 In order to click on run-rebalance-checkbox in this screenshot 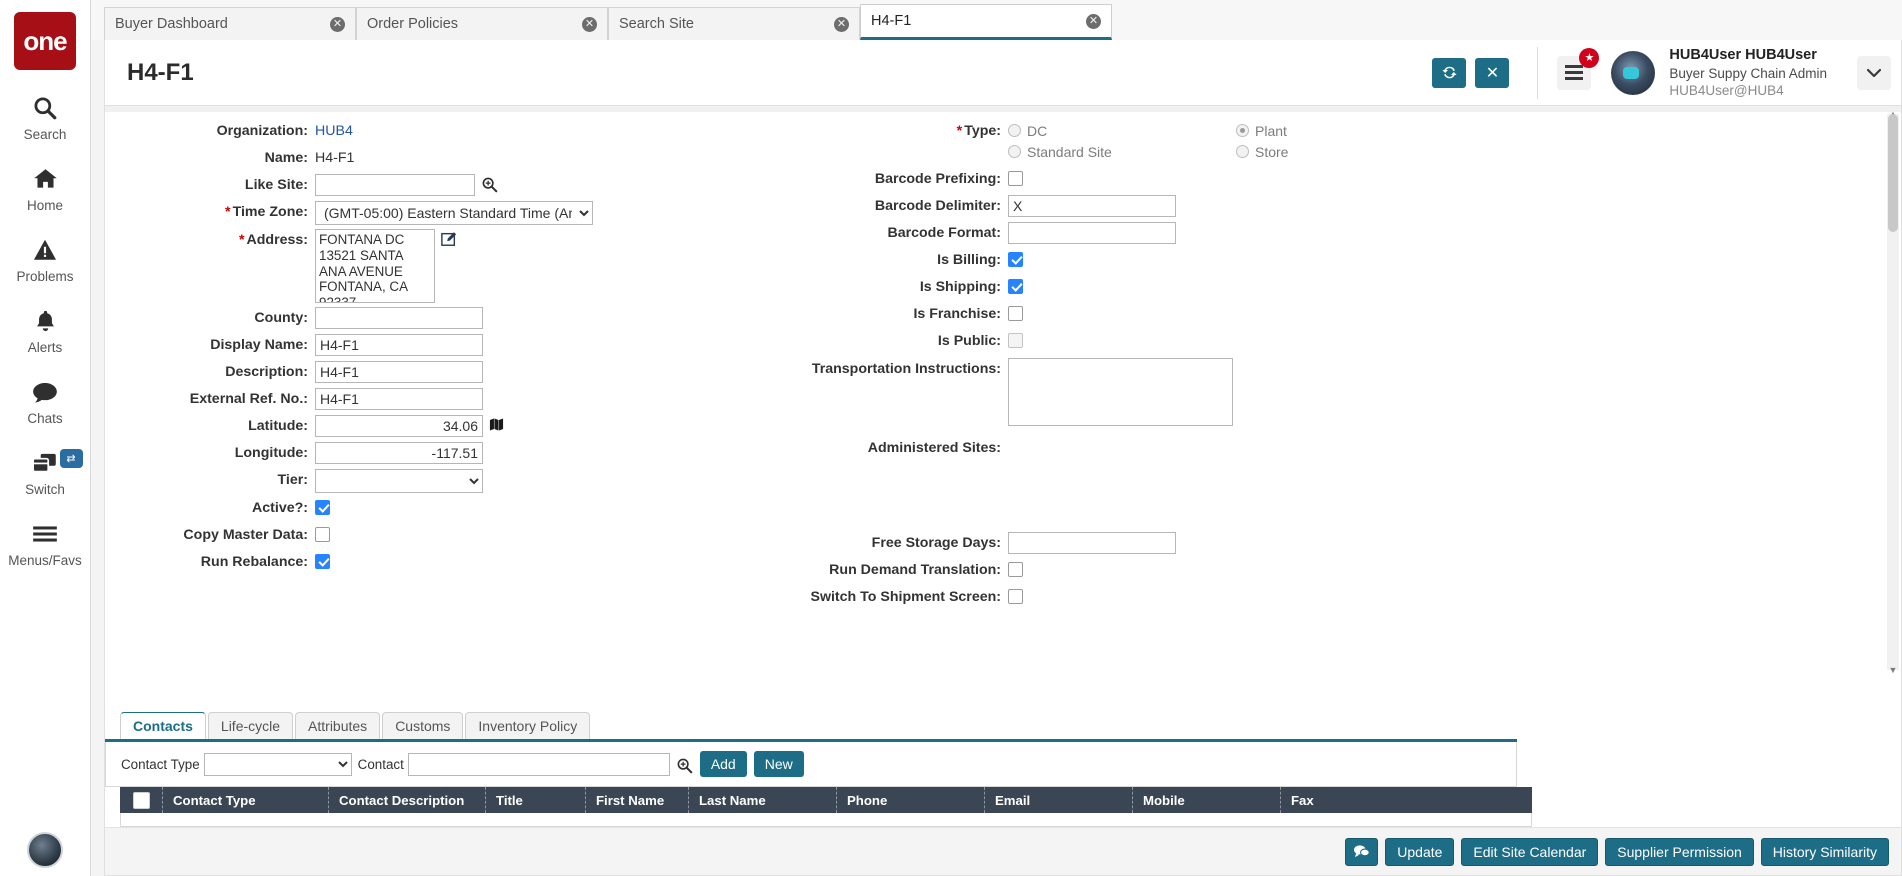, I will do `click(322, 561)`.